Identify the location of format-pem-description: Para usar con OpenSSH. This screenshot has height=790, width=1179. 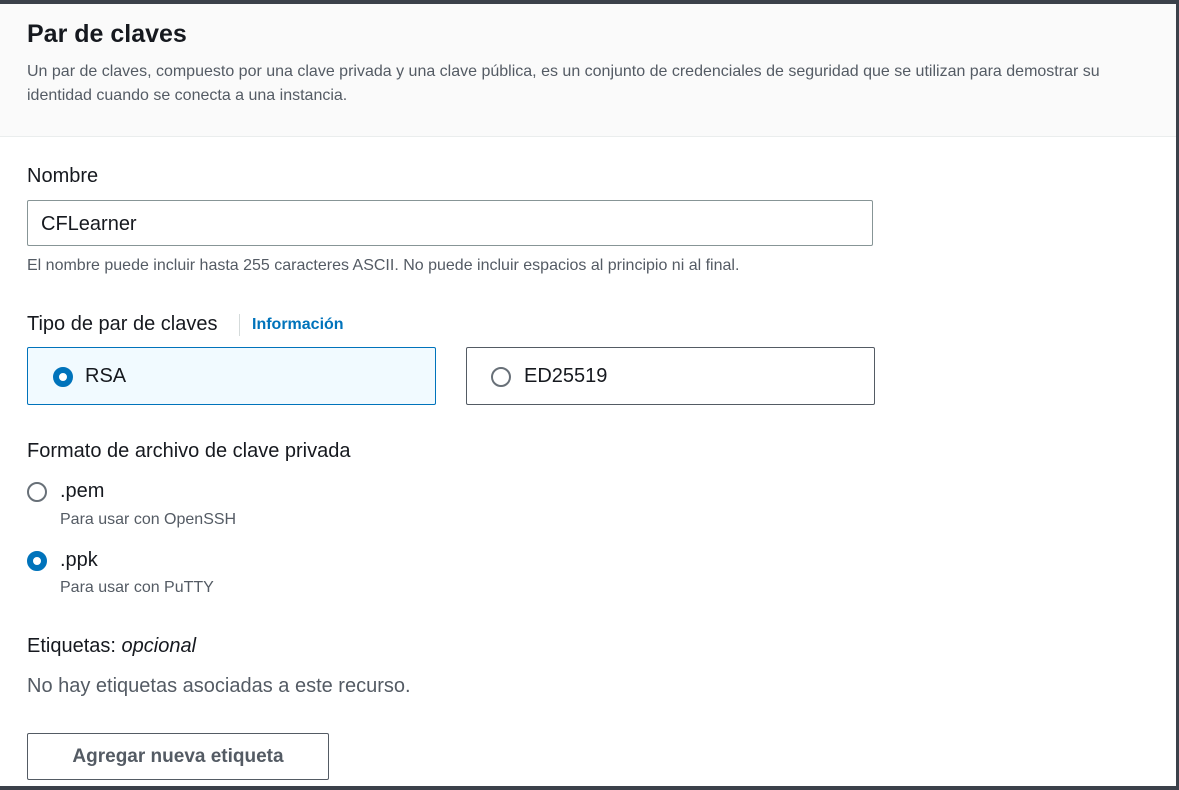
(148, 519).